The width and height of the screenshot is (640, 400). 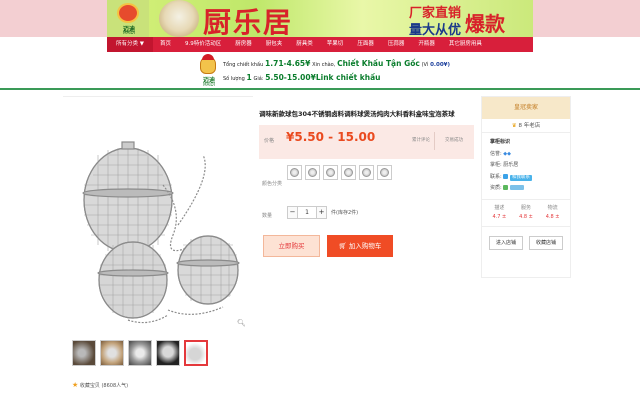 I want to click on review-count-label: 累计评论, so click(x=421, y=140).